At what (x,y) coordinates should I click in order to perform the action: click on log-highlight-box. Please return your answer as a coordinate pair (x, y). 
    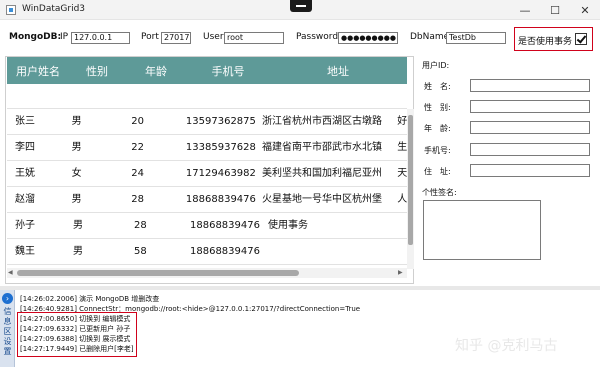
    Looking at the image, I should click on (77, 334).